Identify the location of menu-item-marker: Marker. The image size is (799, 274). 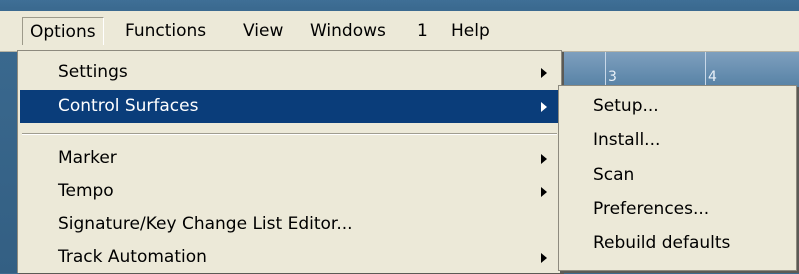
(289, 158).